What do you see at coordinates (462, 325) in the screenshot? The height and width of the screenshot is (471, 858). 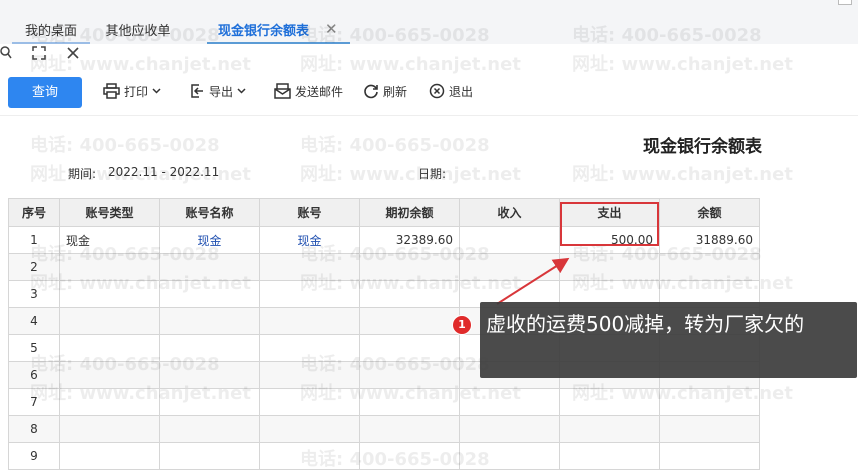 I see `annotation-marker: 1` at bounding box center [462, 325].